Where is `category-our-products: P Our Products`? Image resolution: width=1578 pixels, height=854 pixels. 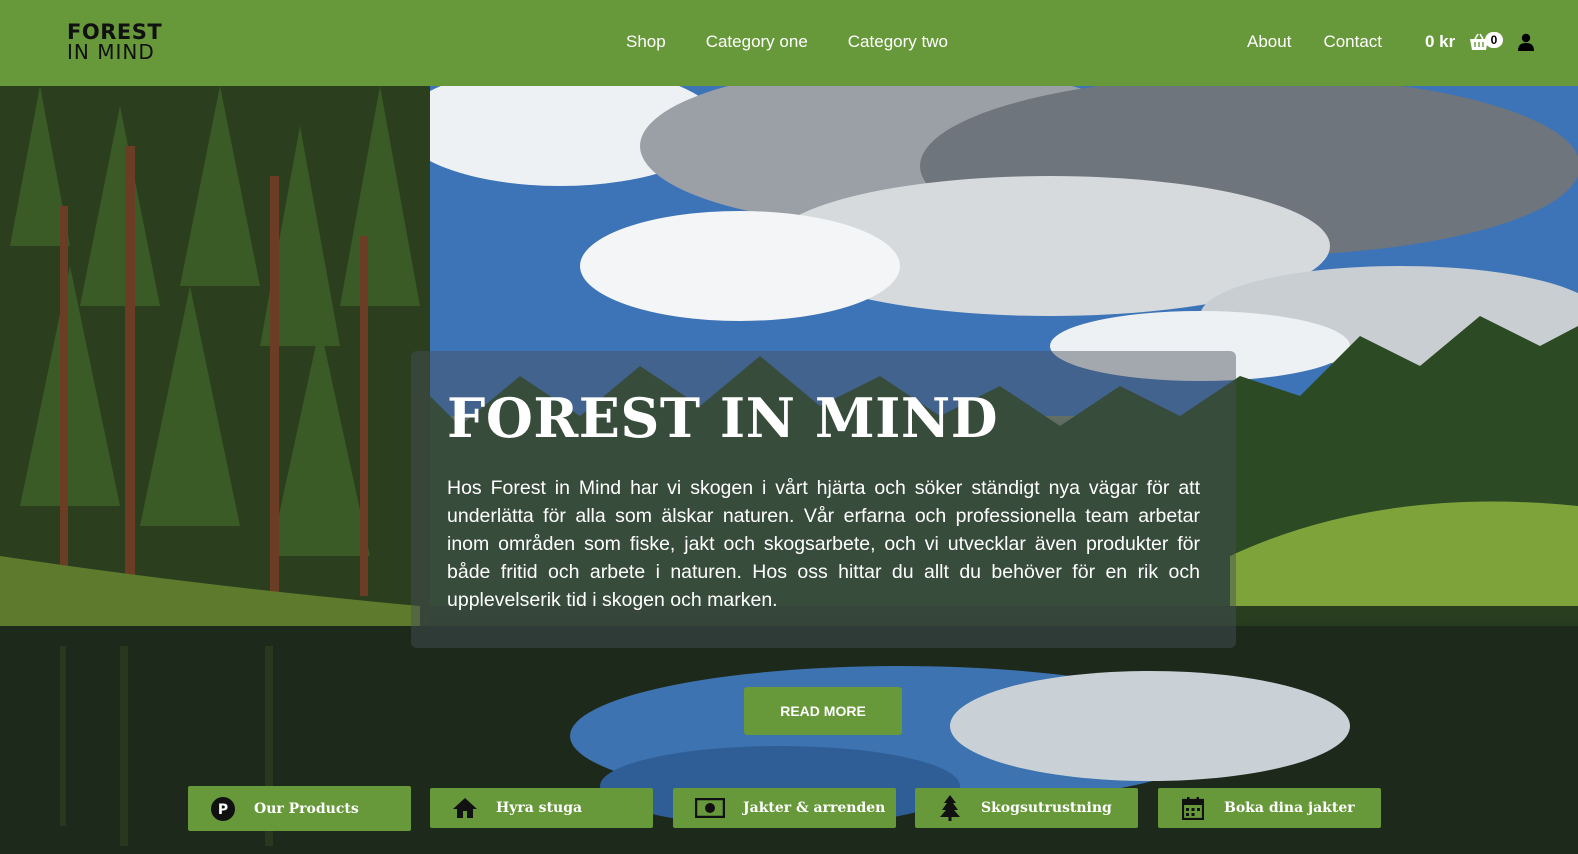
category-our-products: P Our Products is located at coordinates (299, 808).